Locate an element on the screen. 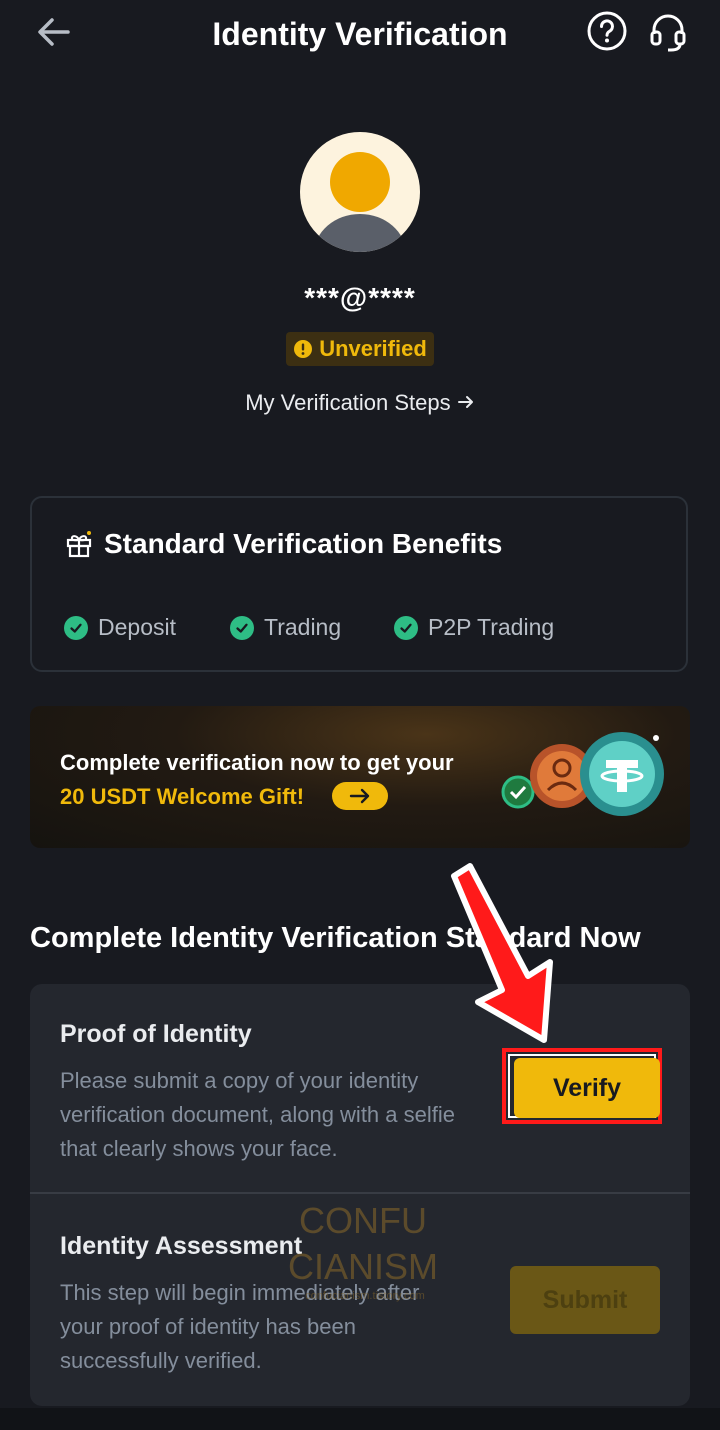 This screenshot has width=720, height=1430. benefit-label: Deposit is located at coordinates (137, 627).